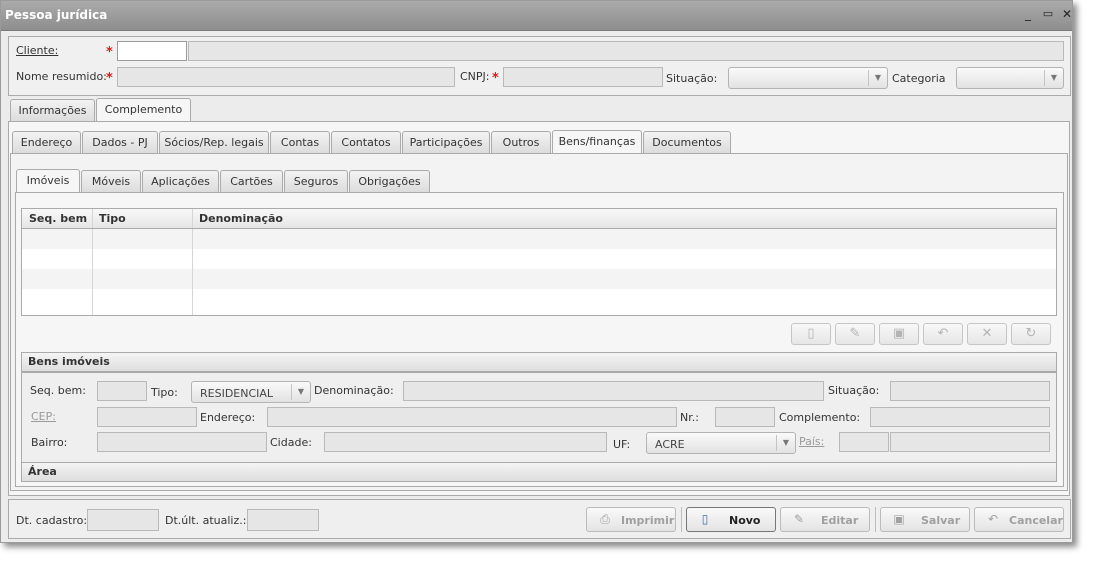 Image resolution: width=1101 pixels, height=572 pixels. Describe the element at coordinates (811, 441) in the screenshot. I see `pais-link: País:` at that location.